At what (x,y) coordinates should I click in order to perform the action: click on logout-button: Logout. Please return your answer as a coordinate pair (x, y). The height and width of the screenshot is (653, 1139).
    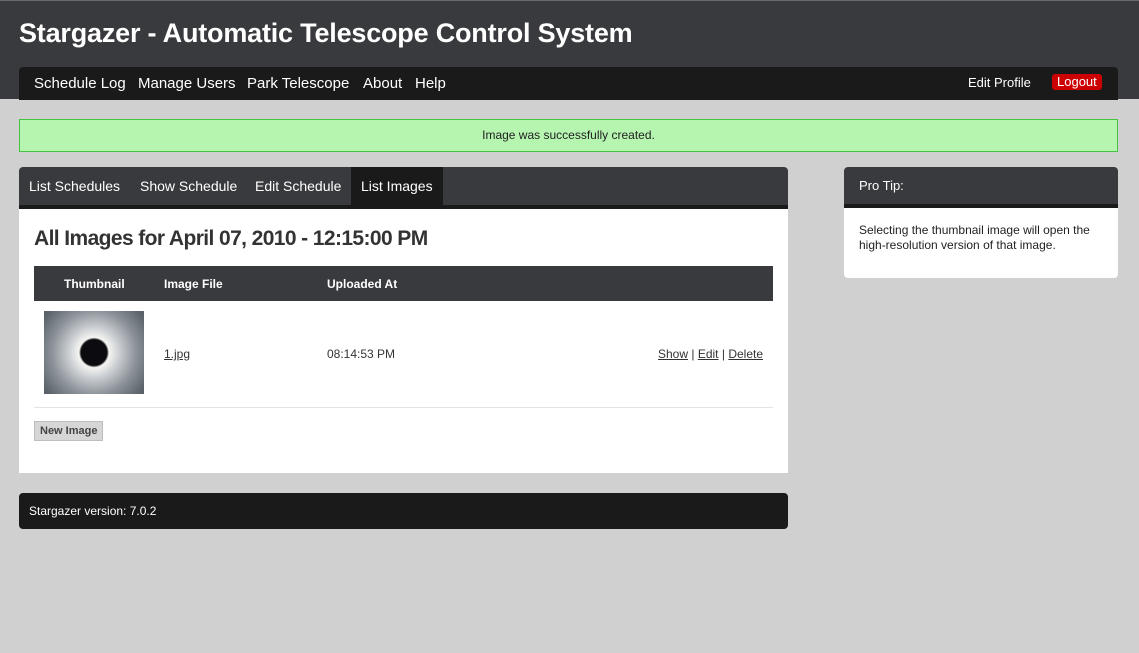
    Looking at the image, I should click on (1077, 82).